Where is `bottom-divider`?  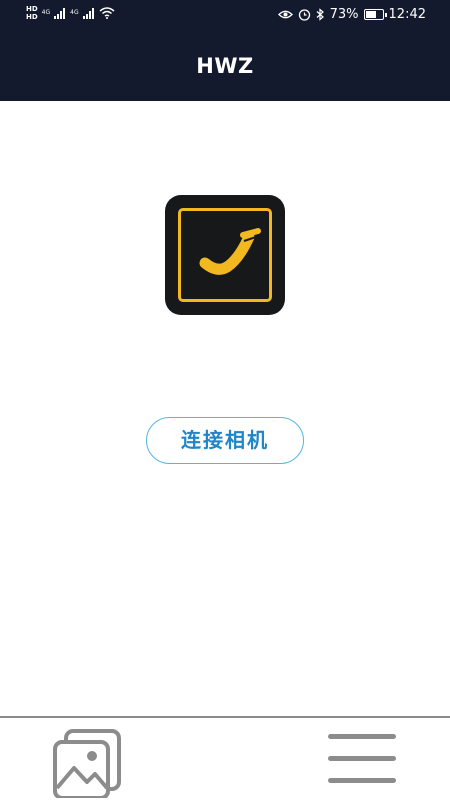
bottom-divider is located at coordinates (225, 717).